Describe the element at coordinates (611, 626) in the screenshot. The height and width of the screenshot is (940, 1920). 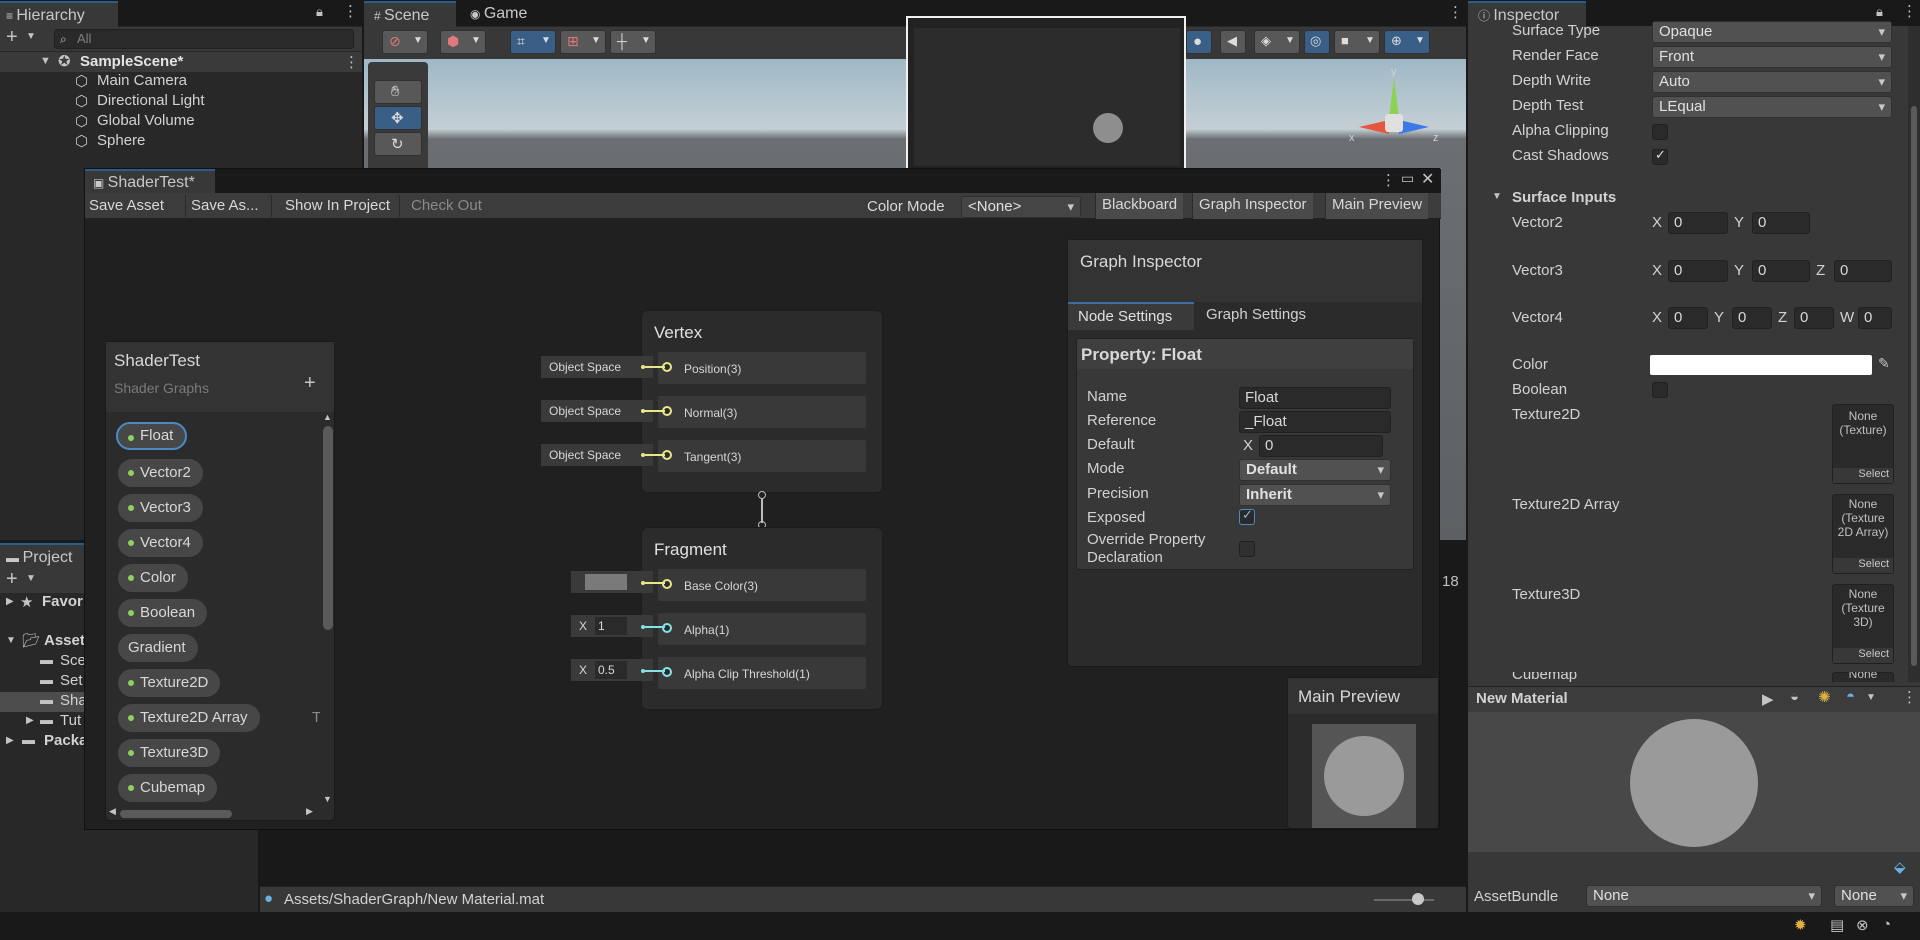
I see `alpha-value-field: 1` at that location.